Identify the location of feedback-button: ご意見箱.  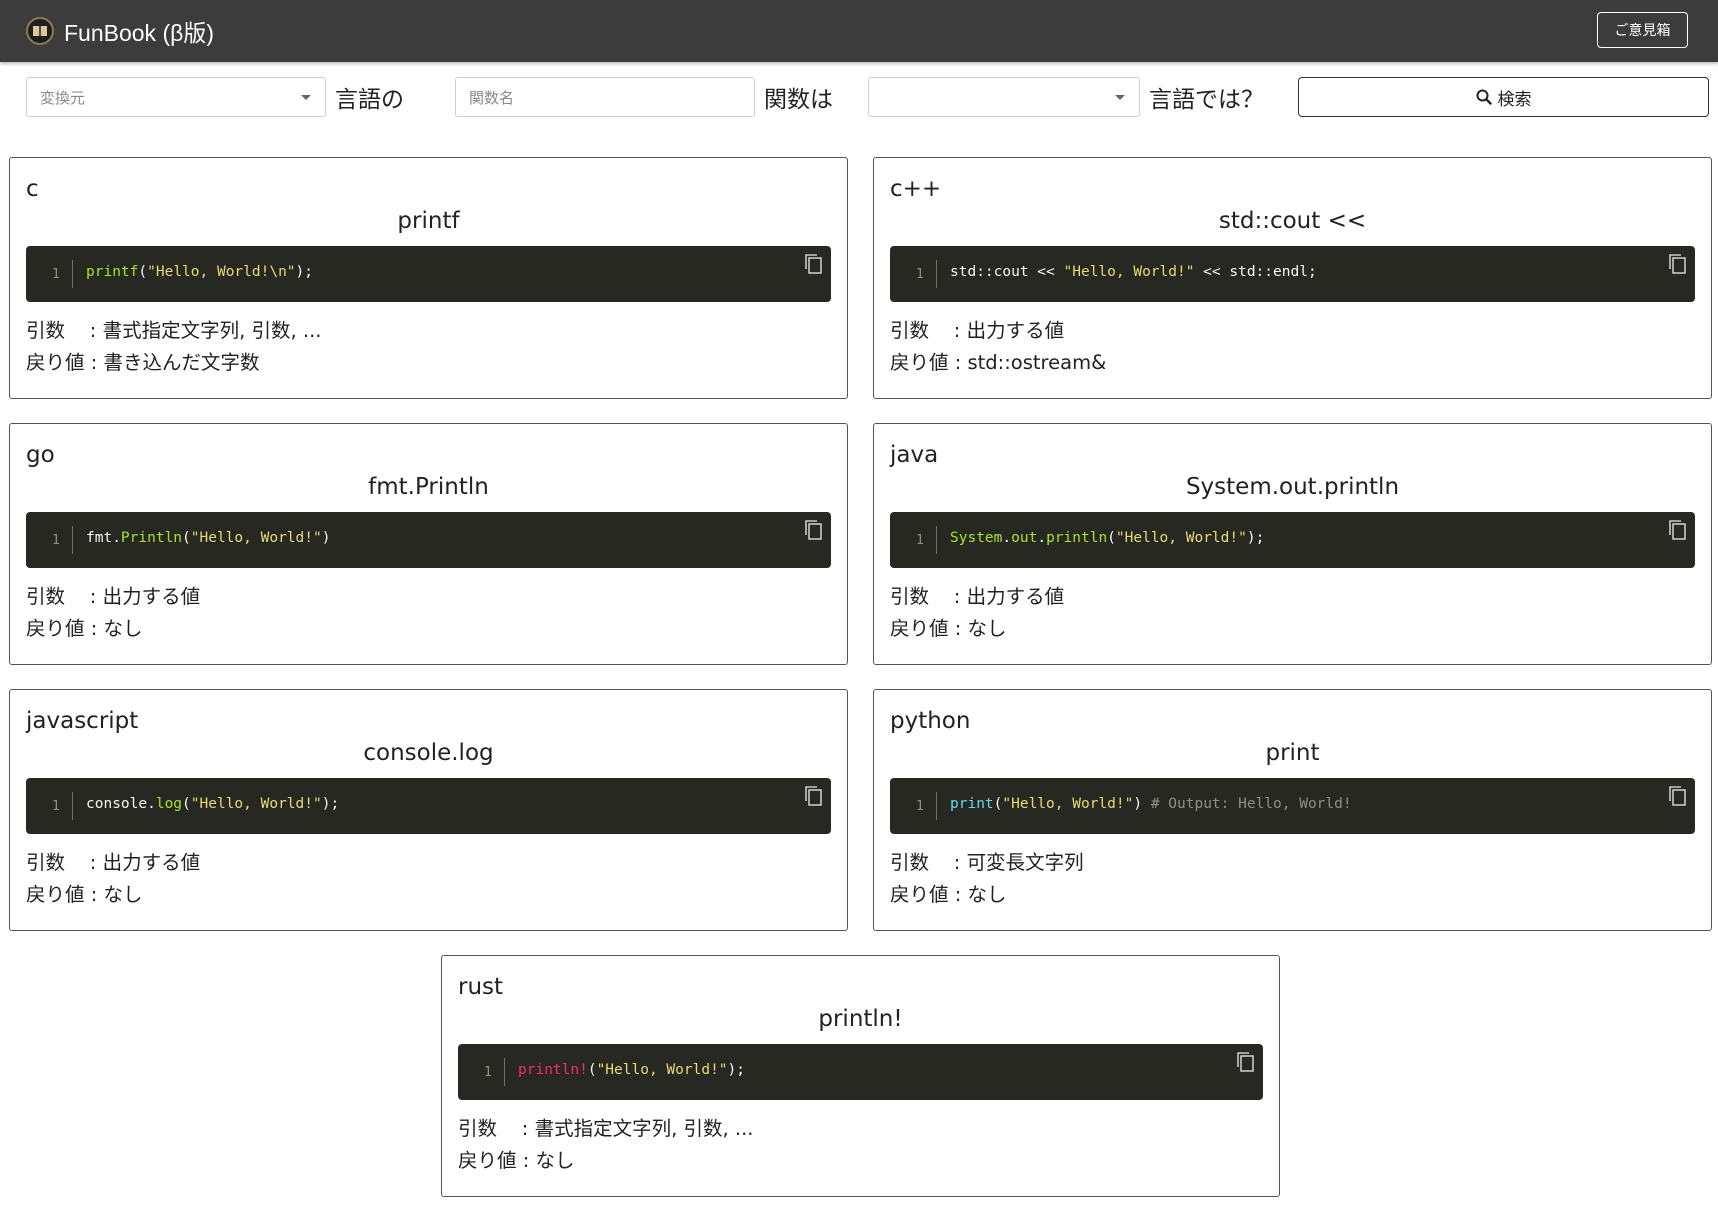
(1642, 30).